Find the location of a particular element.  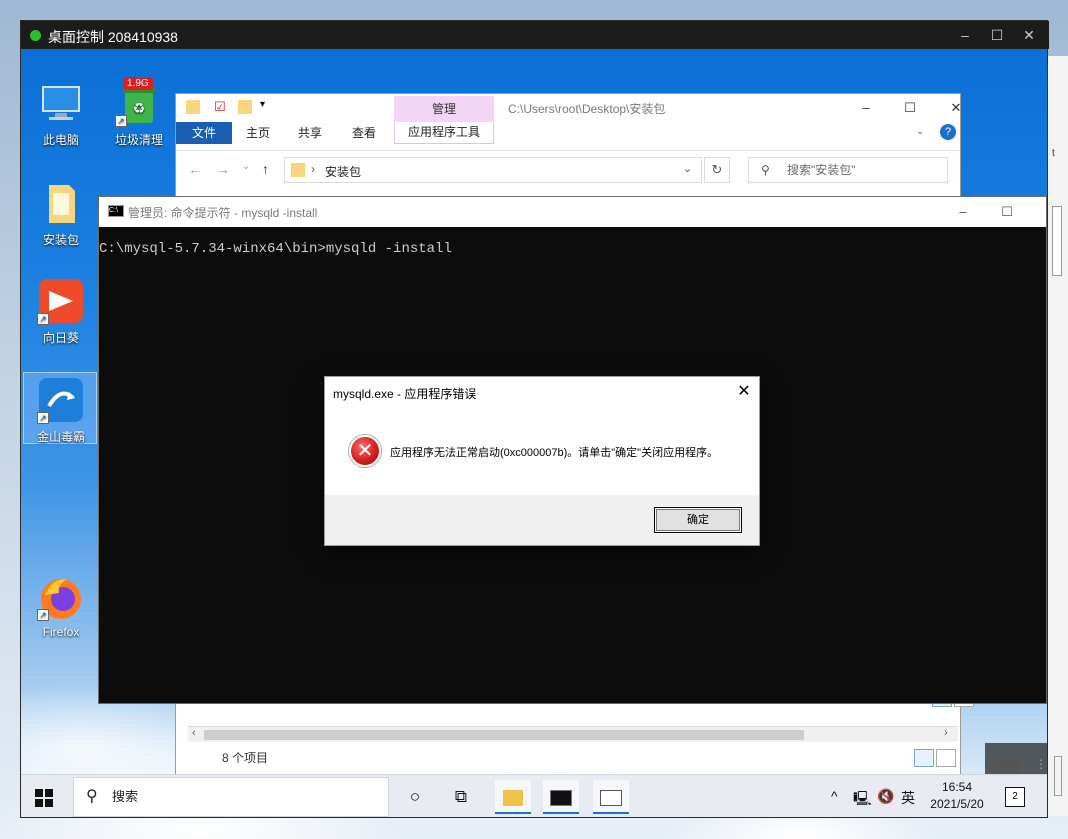

taskbar-app-window is located at coordinates (611, 797).